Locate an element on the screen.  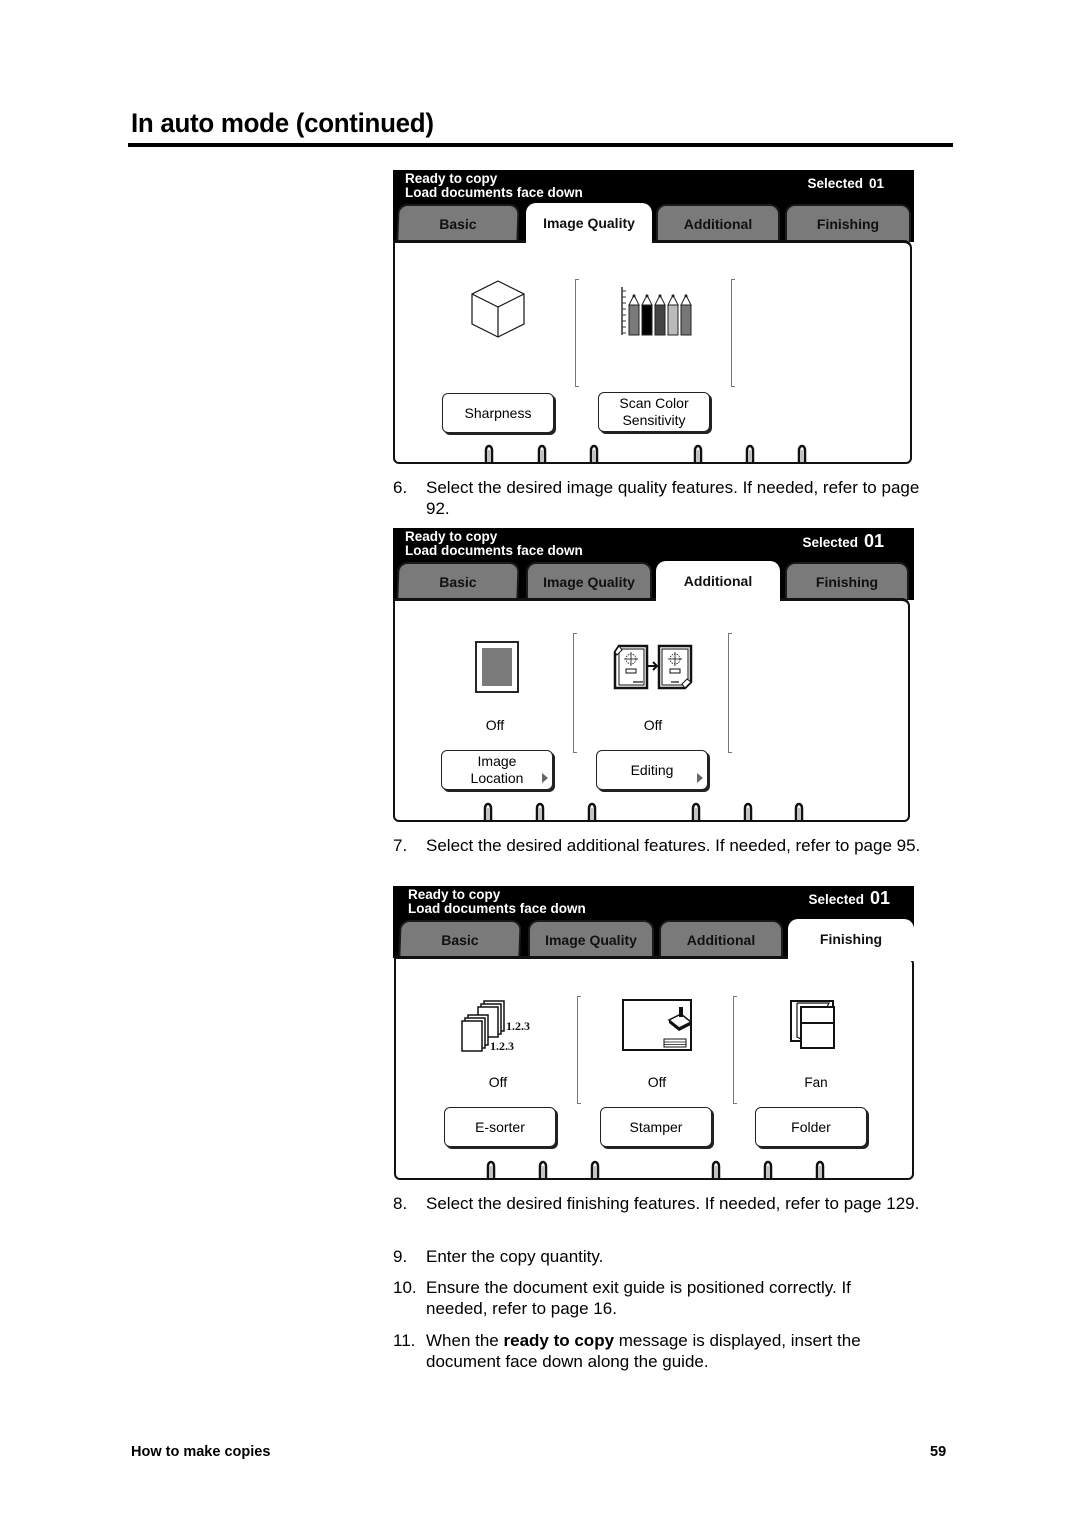
step-number: 6. is located at coordinates (400, 487).